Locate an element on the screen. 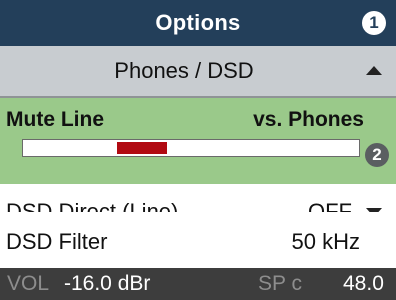  page-title: Options is located at coordinates (198, 22).